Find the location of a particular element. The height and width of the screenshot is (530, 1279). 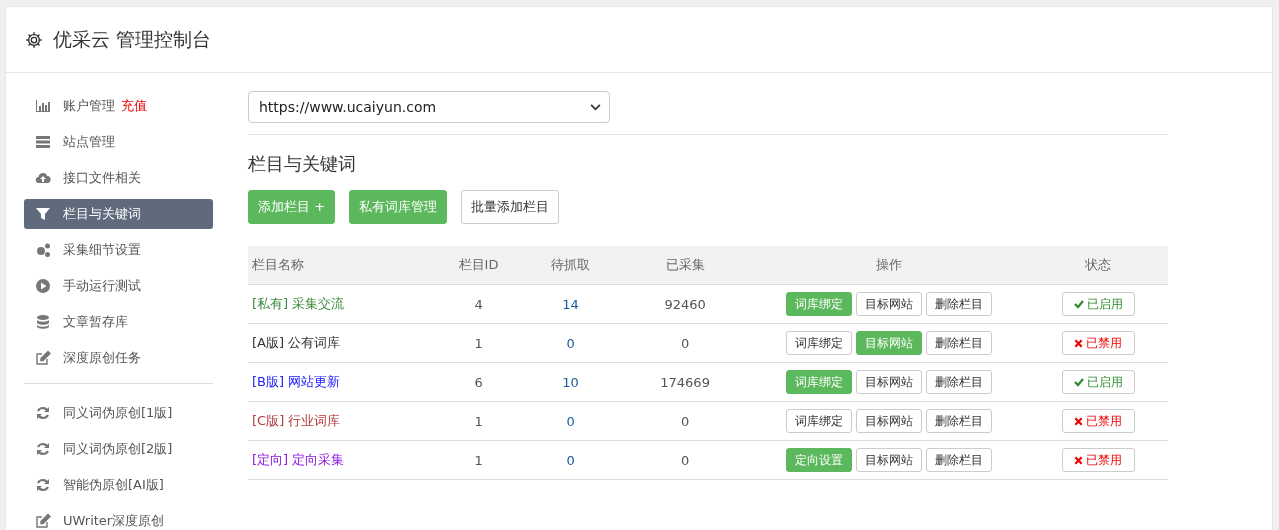

column-header: 已采集 is located at coordinates (685, 265).